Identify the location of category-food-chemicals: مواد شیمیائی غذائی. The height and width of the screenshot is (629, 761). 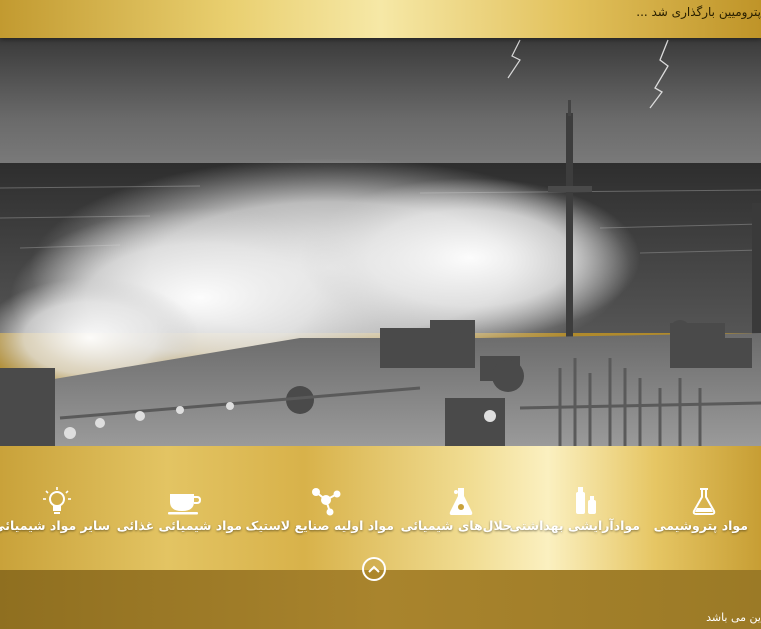
(179, 516).